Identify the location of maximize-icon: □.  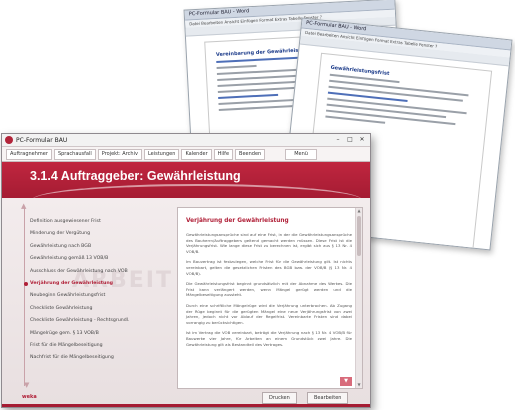
(350, 140).